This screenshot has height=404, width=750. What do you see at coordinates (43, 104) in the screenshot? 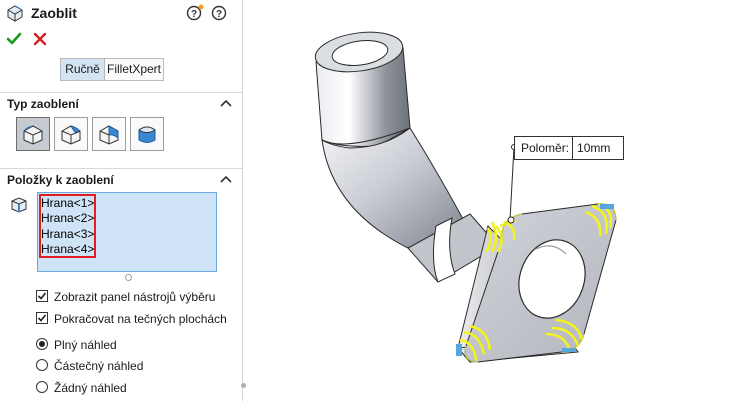
I see `fillet-type-section-title: Typ zaoblení` at bounding box center [43, 104].